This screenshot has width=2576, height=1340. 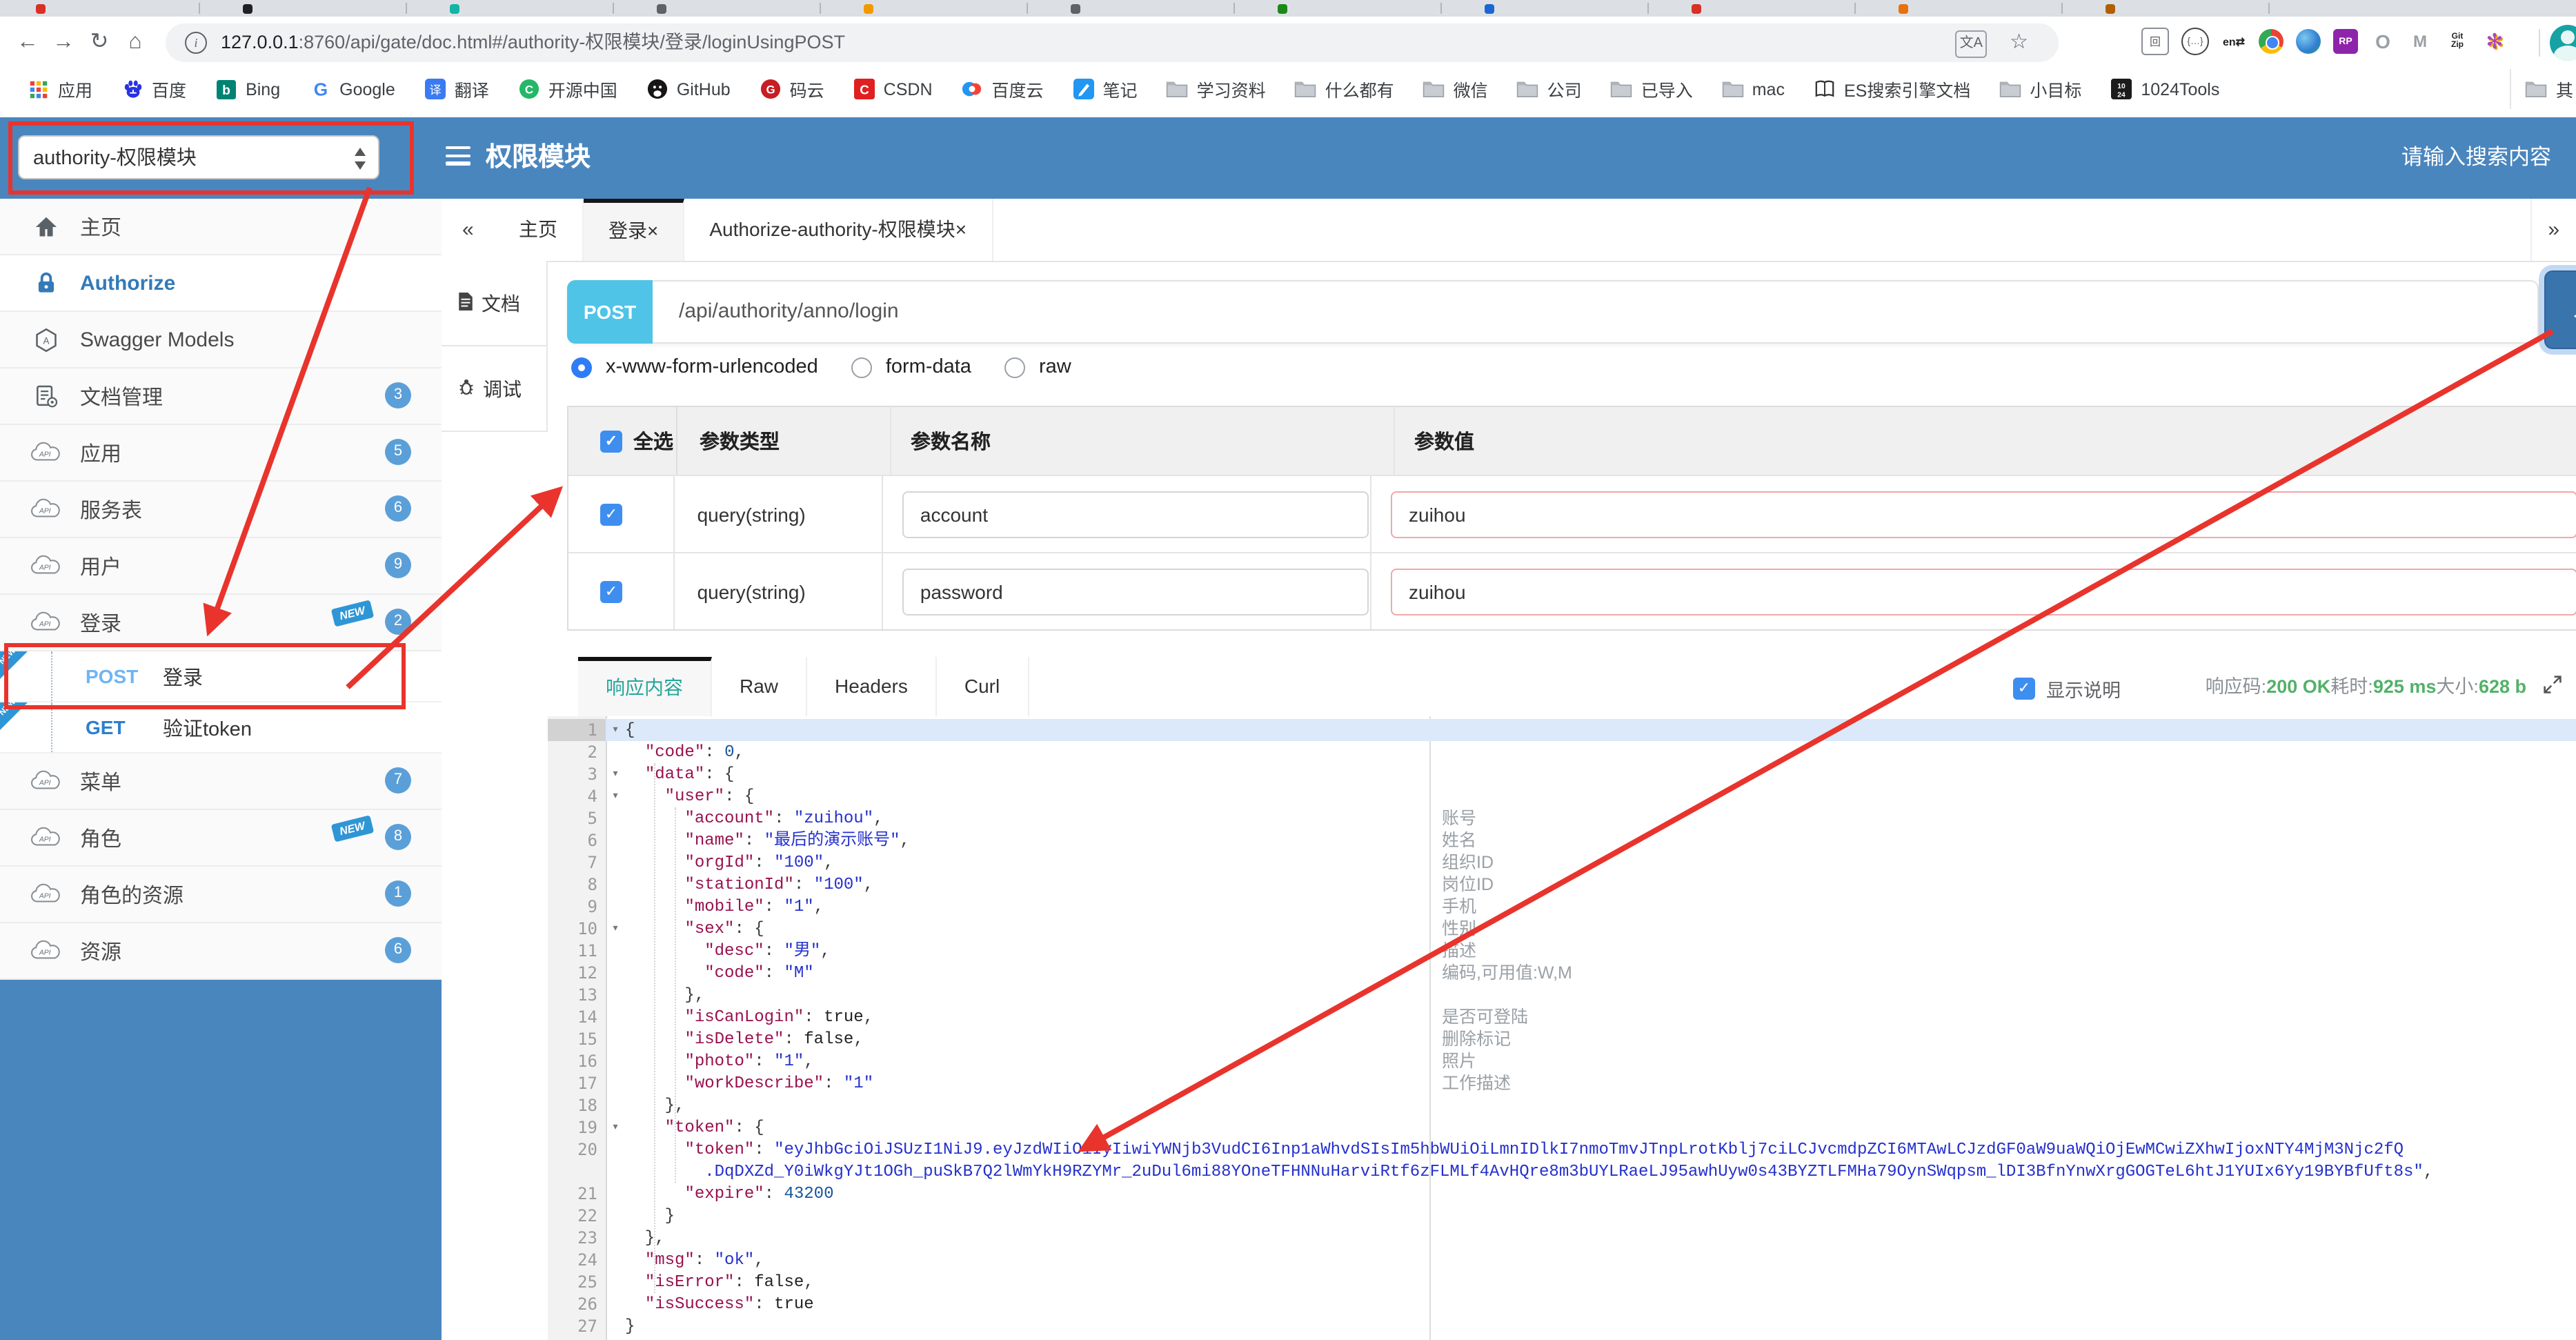 I want to click on tab-curl: Curl, so click(x=983, y=686).